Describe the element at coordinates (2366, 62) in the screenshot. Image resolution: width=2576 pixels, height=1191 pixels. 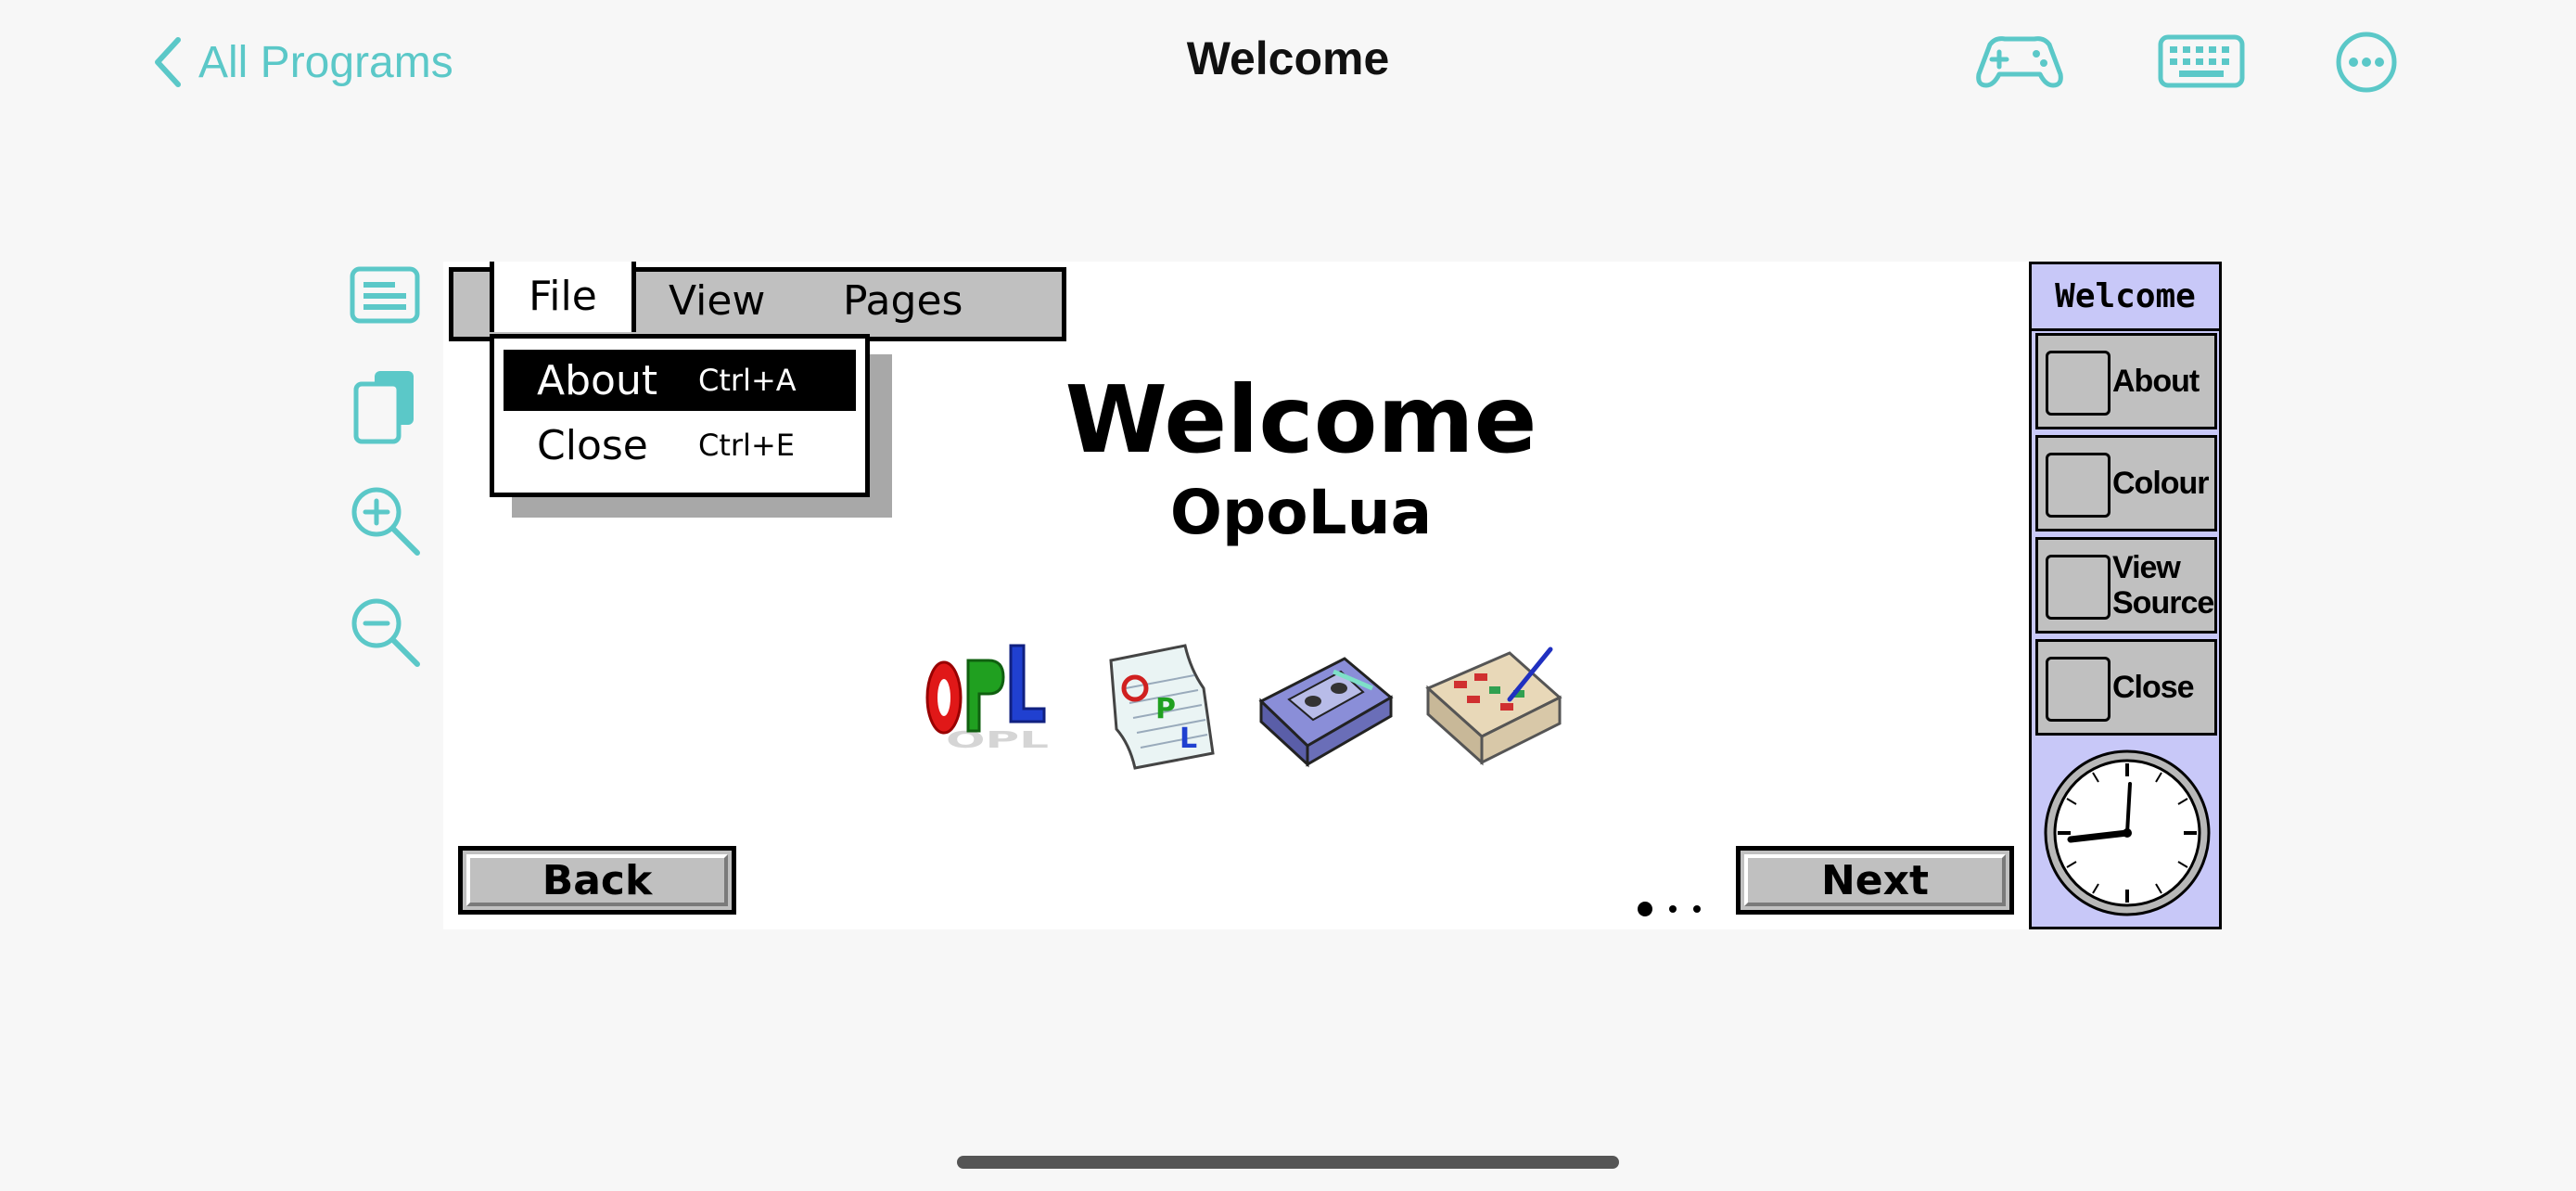
I see `more-icon` at that location.